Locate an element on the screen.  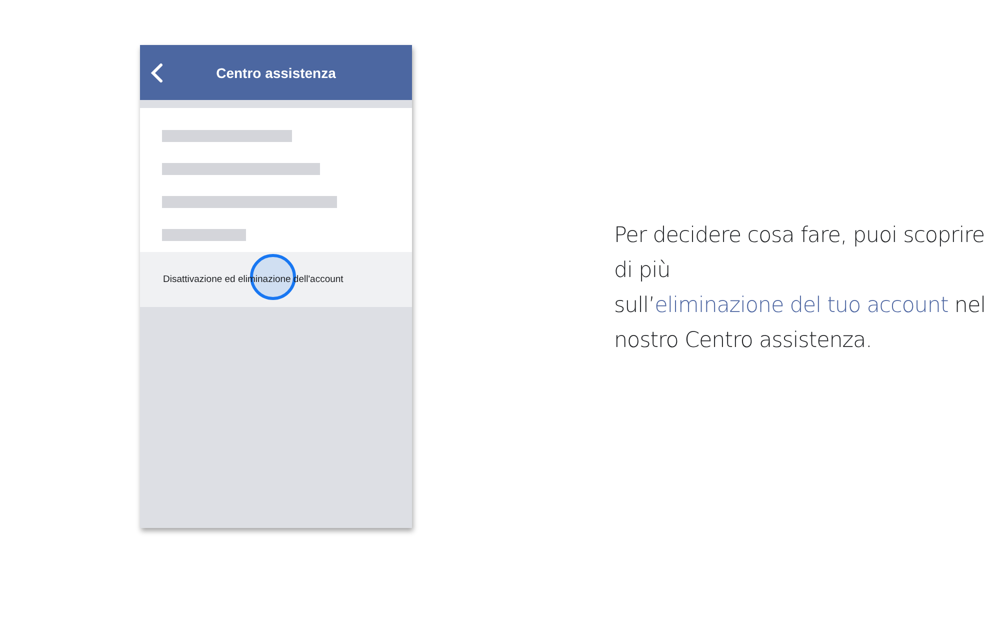
back-icon is located at coordinates (157, 73).